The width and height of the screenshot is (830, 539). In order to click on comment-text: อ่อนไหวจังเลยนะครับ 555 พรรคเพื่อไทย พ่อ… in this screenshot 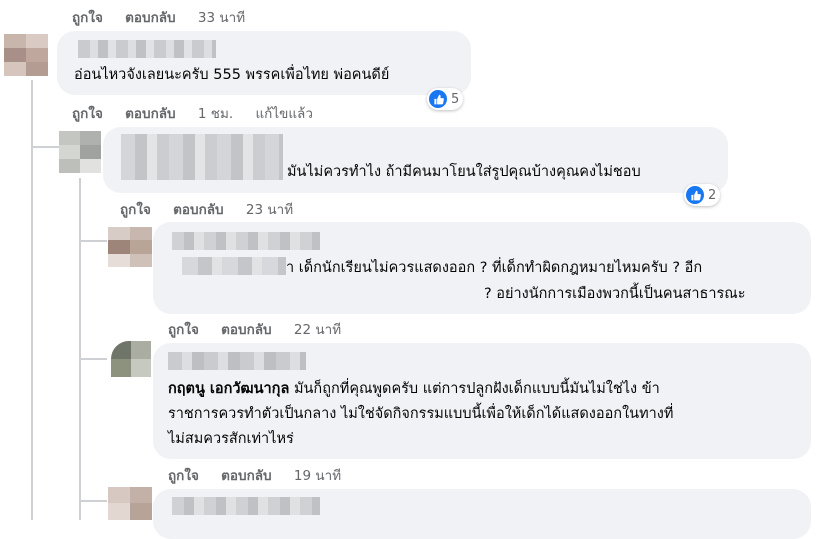, I will do `click(232, 75)`.